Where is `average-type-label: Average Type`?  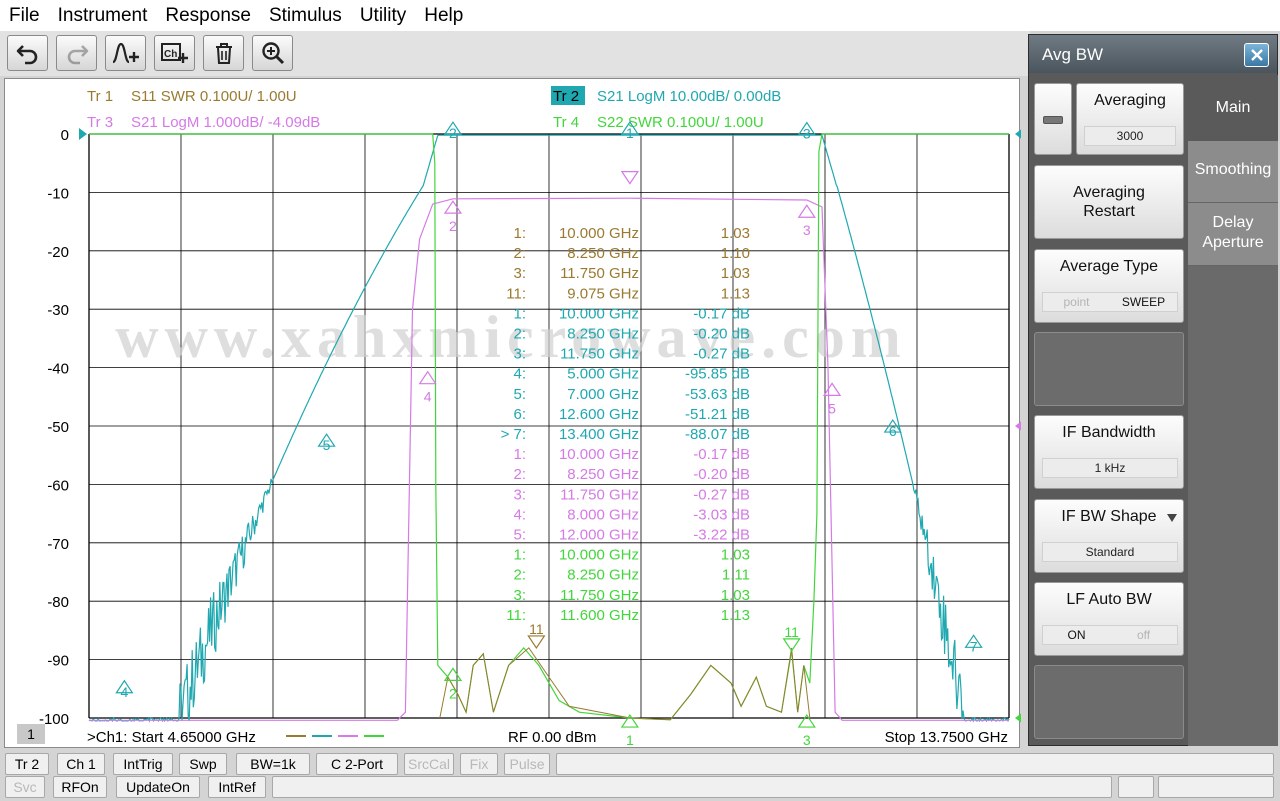 average-type-label: Average Type is located at coordinates (1109, 266).